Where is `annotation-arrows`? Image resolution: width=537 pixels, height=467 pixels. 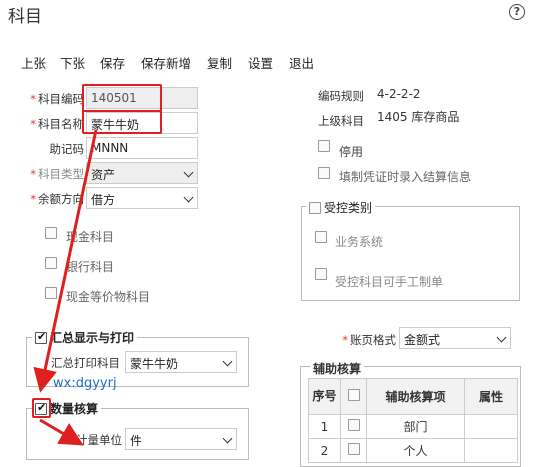
annotation-arrows is located at coordinates (65, 287).